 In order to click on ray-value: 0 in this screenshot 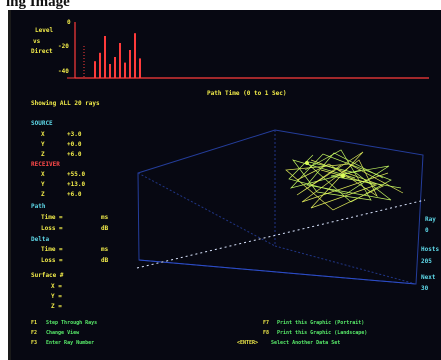, I will do `click(427, 230)`.